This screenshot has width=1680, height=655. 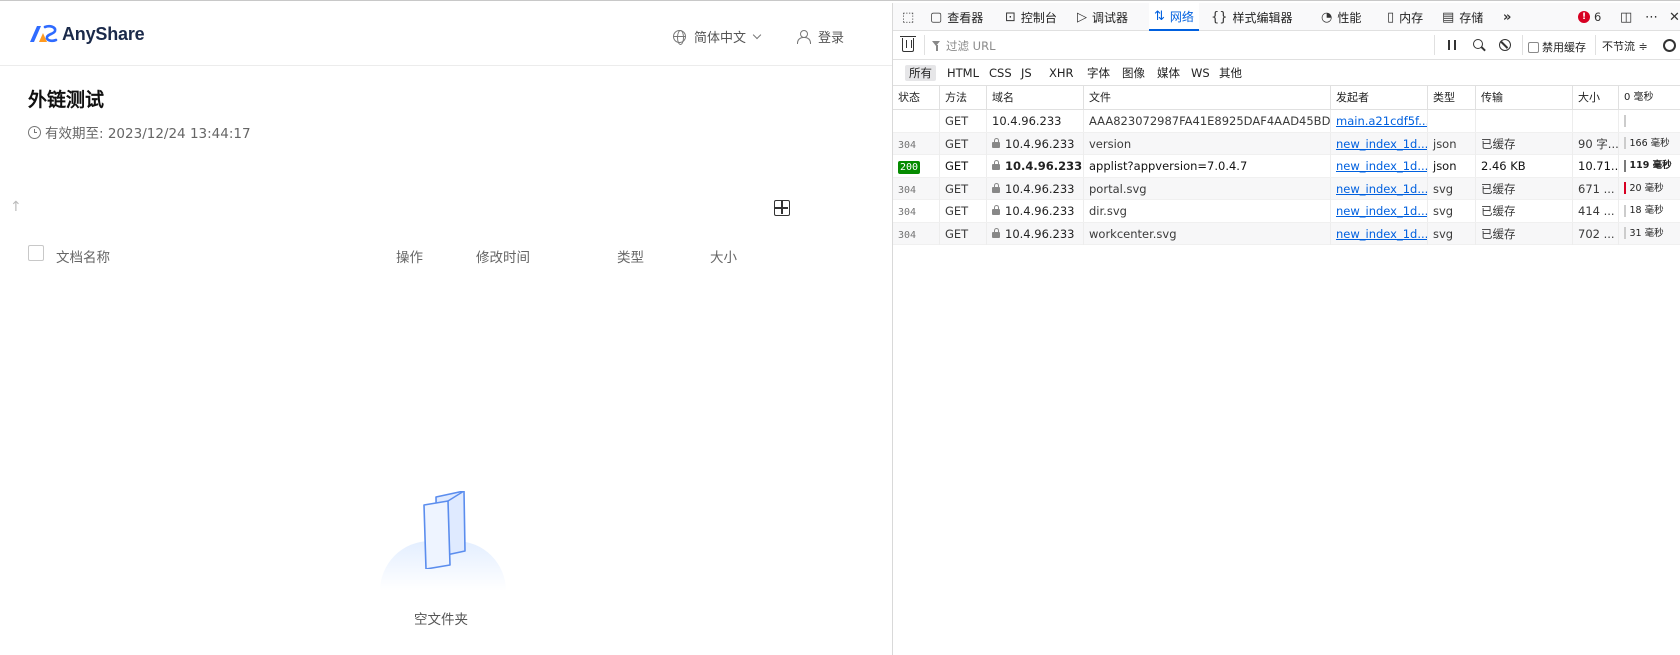 I want to click on globe-icon, so click(x=679, y=37).